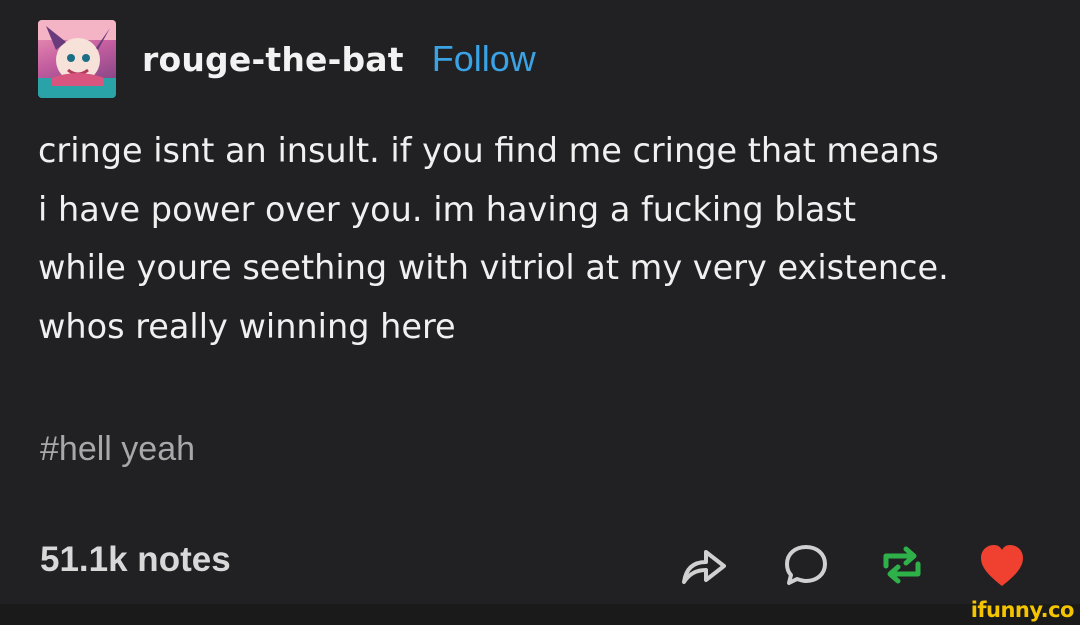 The height and width of the screenshot is (625, 1080). I want to click on post-tag: #hell yeah, so click(117, 449).